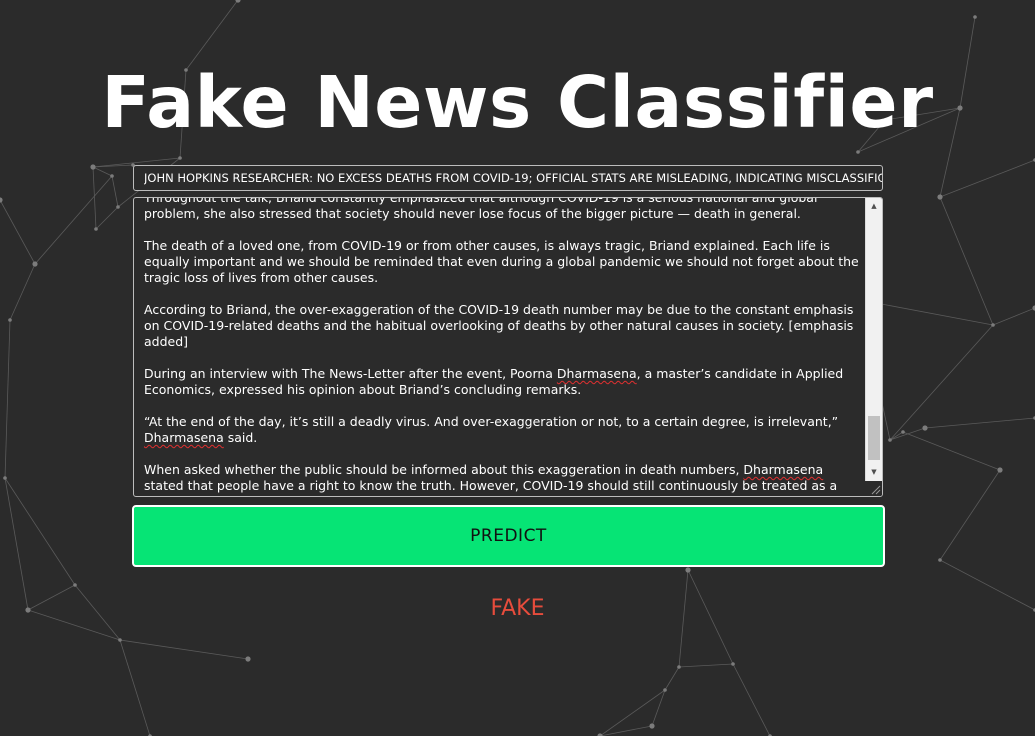 This screenshot has width=1035, height=736. Describe the element at coordinates (517, 608) in the screenshot. I see `prediction-result: FAKE` at that location.